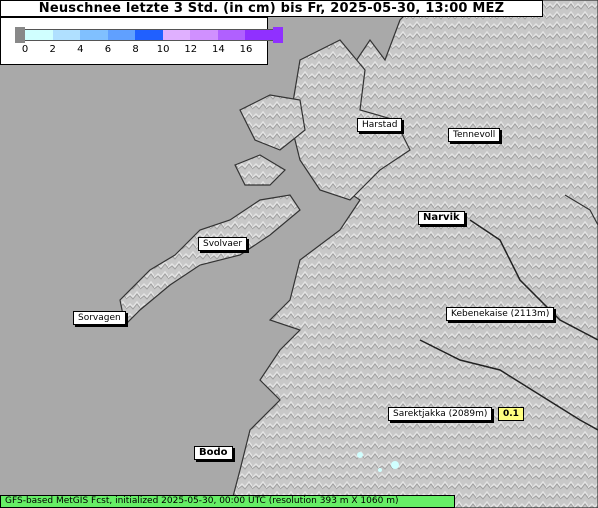 This screenshot has height=508, width=598. Describe the element at coordinates (246, 49) in the screenshot. I see `legend-tick-label: 16` at that location.